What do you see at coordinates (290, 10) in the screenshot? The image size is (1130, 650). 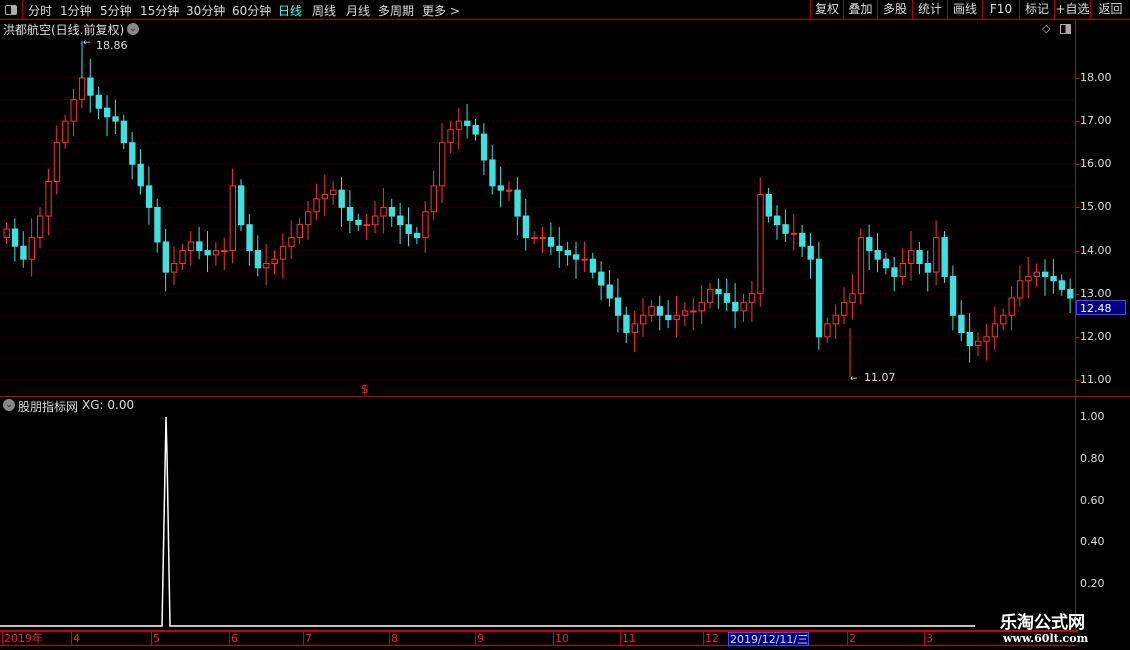 I see `tab-period-6: 日线` at bounding box center [290, 10].